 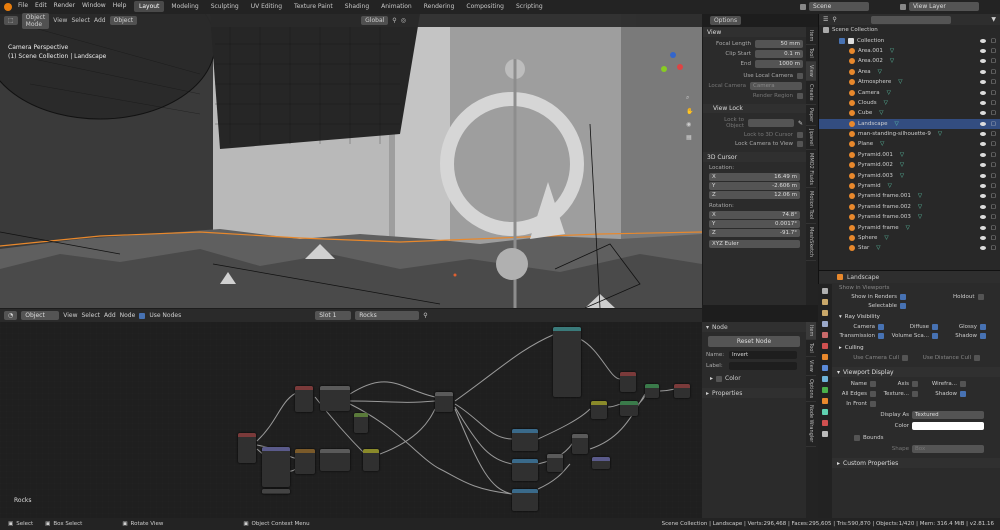 What do you see at coordinates (664, 69) in the screenshot?
I see `gizmo-y-icon` at bounding box center [664, 69].